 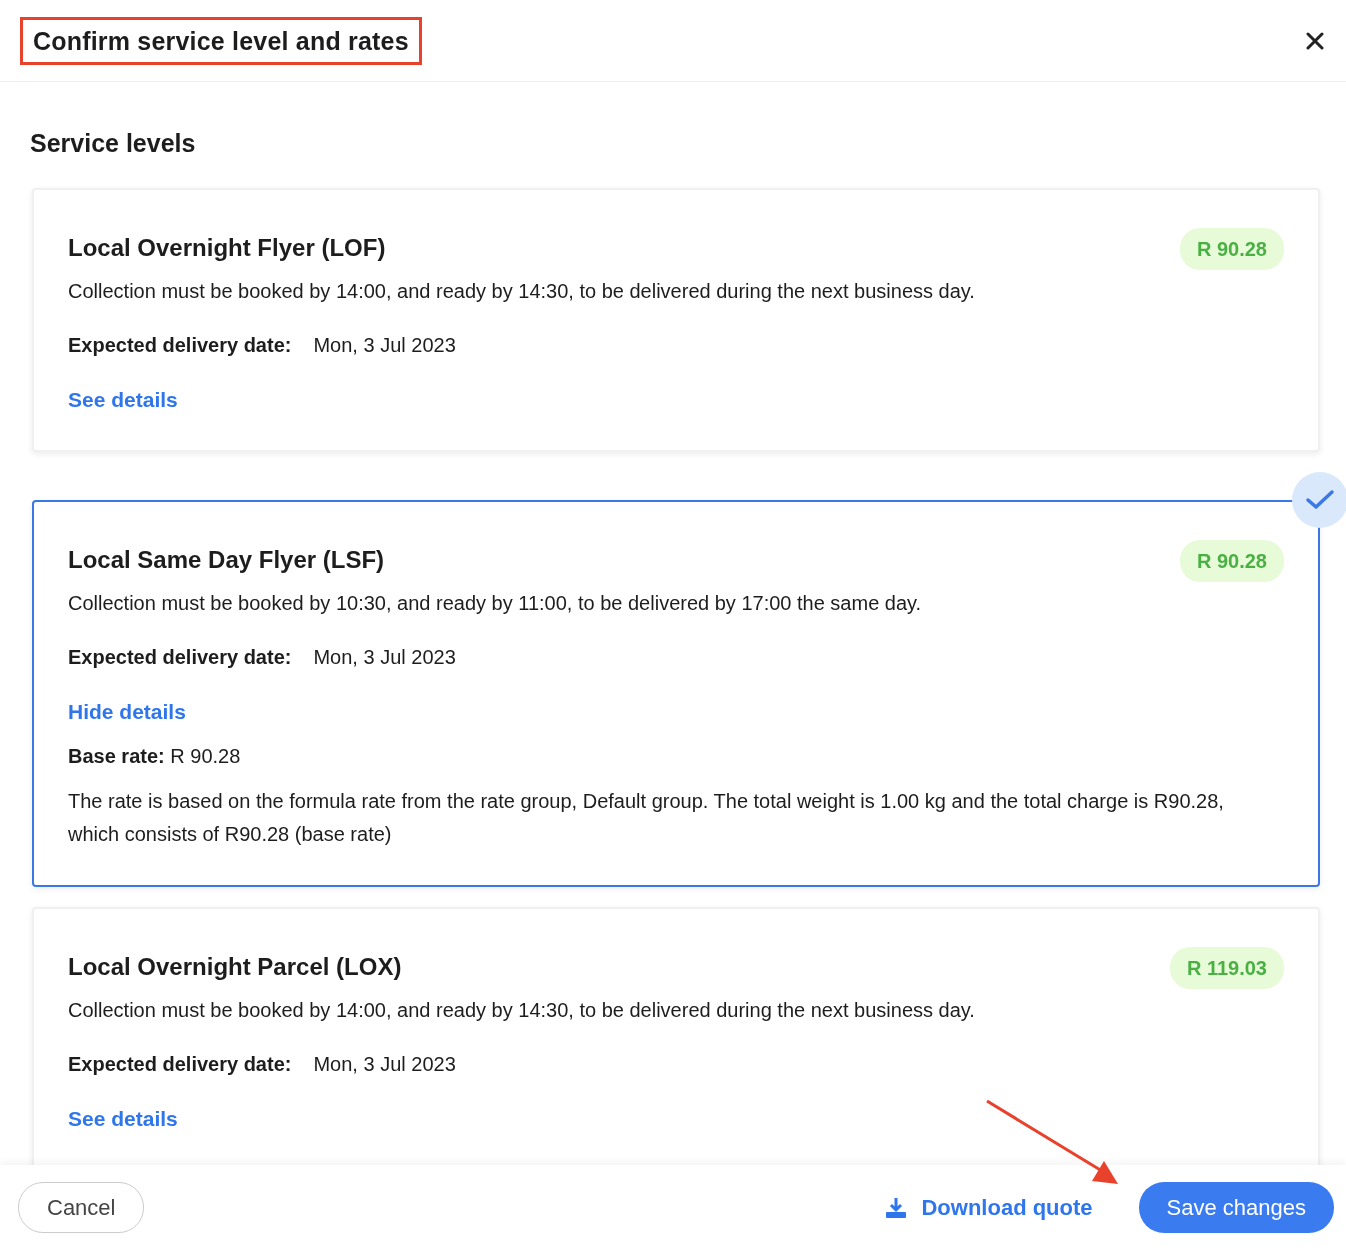 What do you see at coordinates (227, 248) in the screenshot?
I see `service-name: Local Overnight Flyer (LOF)` at bounding box center [227, 248].